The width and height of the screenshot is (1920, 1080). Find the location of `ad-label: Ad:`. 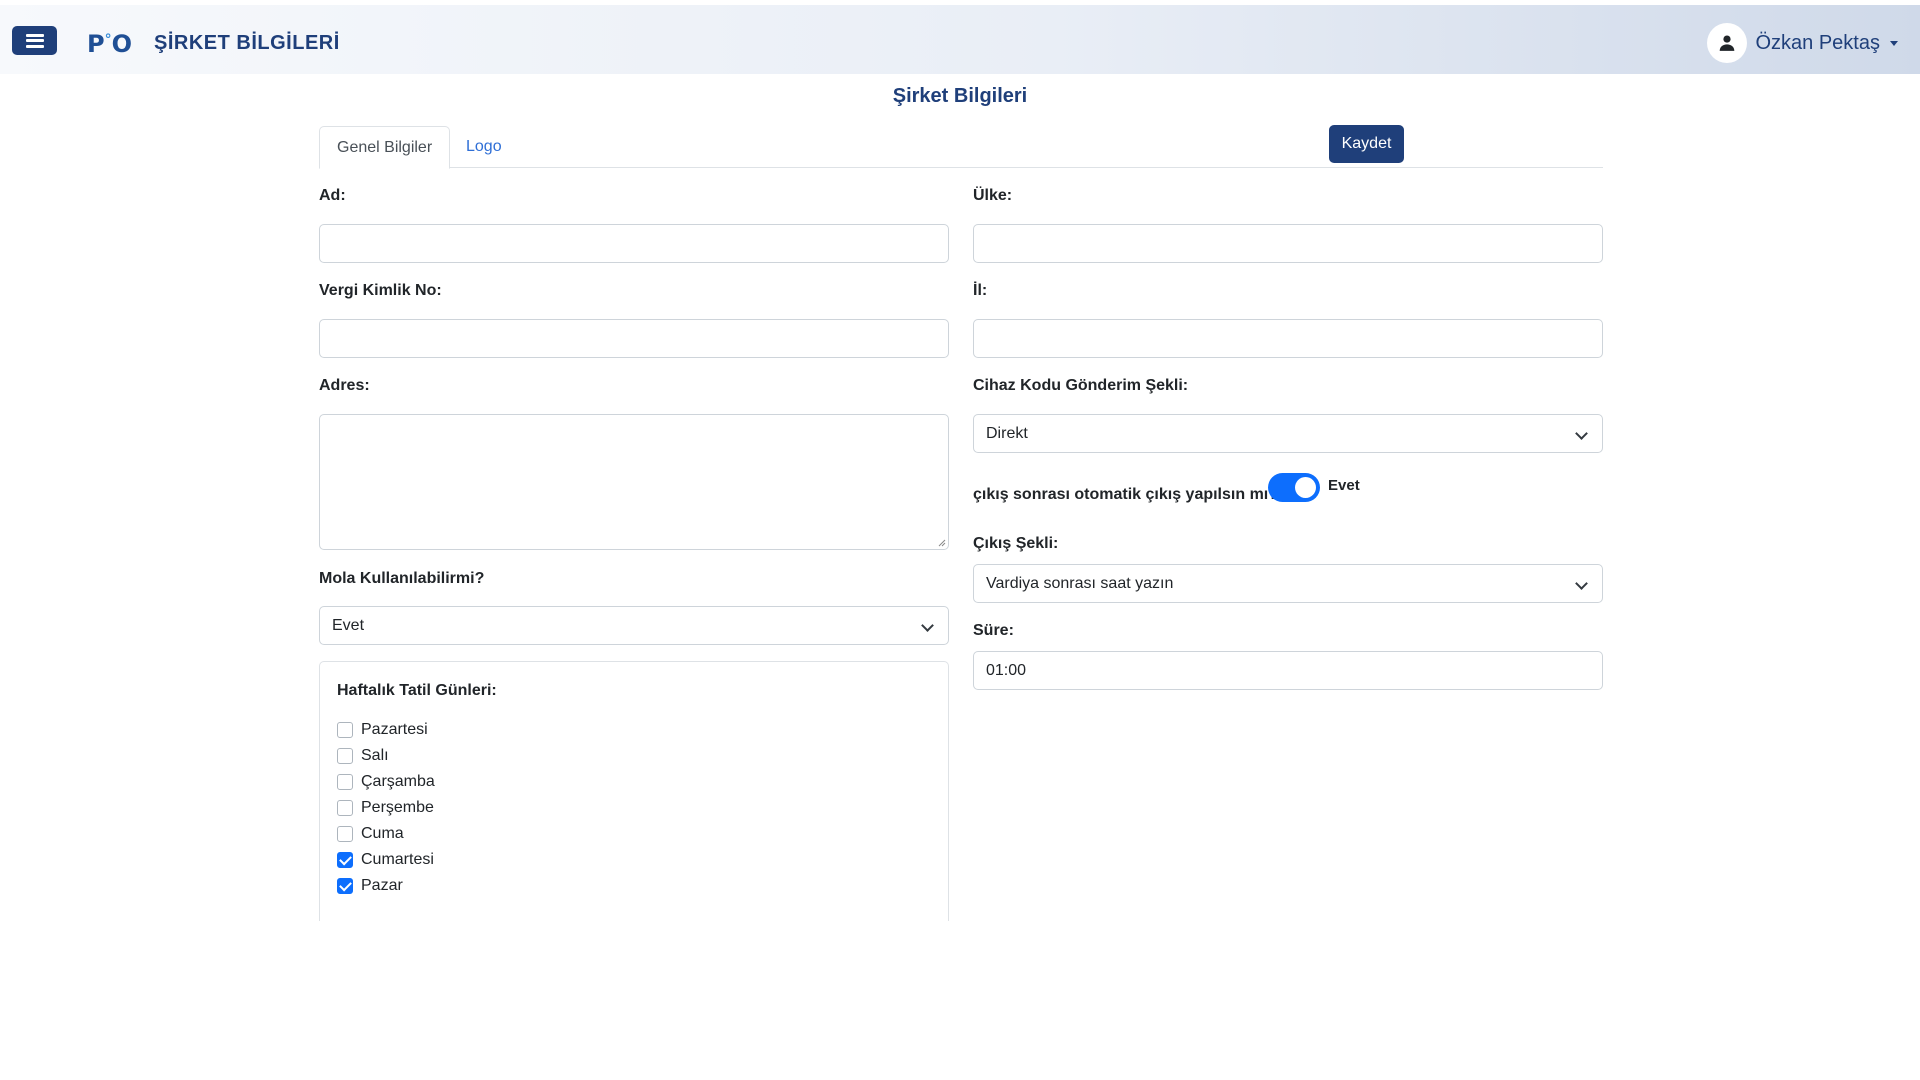

ad-label: Ad: is located at coordinates (332, 195).